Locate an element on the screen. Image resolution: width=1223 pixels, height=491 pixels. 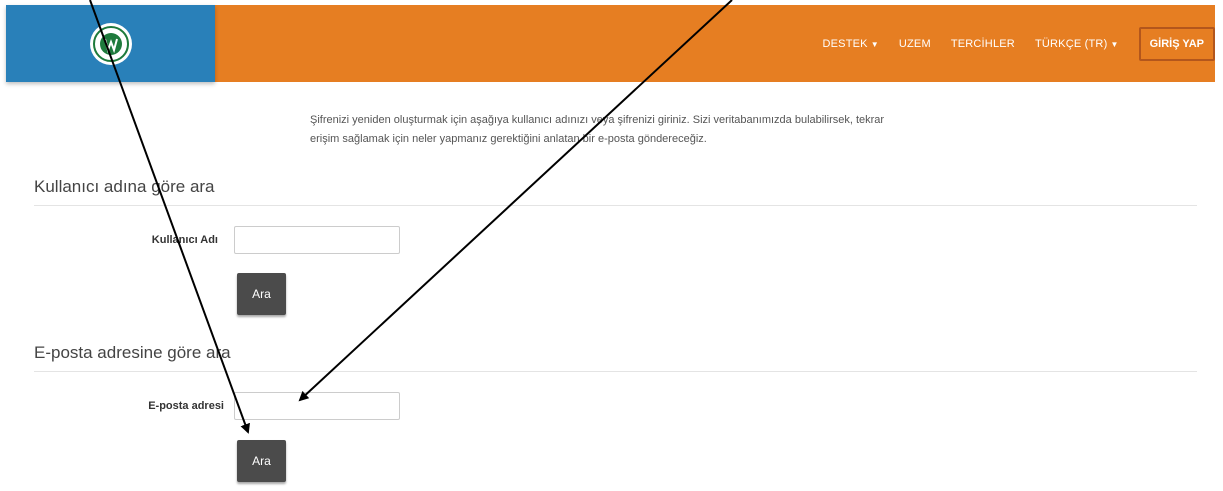
nav-uzem: UZEM is located at coordinates (915, 44).